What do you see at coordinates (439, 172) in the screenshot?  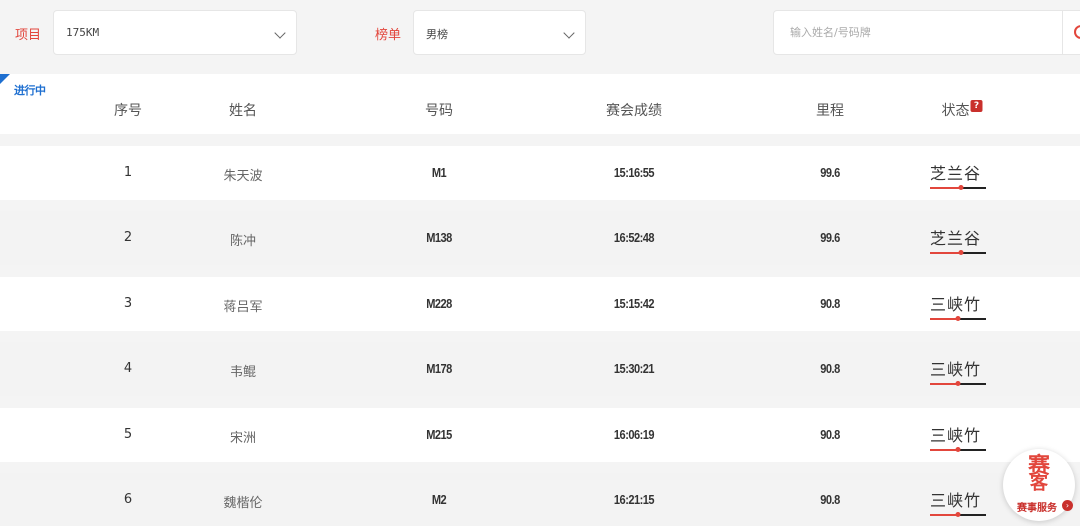 I see `cell-bib: M1` at bounding box center [439, 172].